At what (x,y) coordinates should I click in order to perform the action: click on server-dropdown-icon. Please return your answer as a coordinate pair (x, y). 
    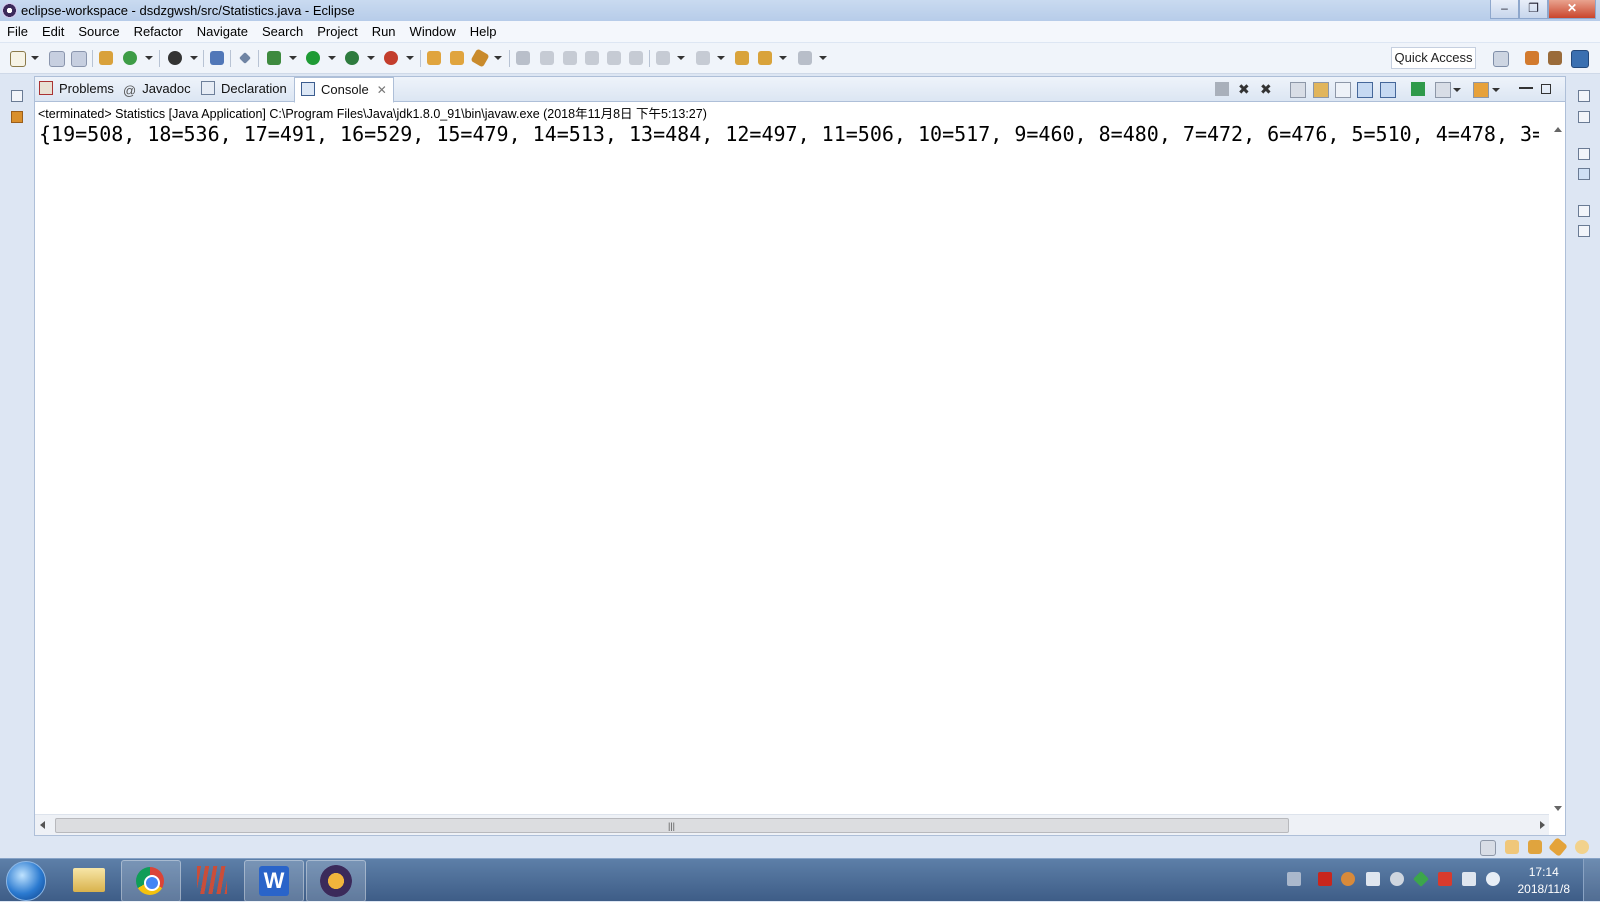
    Looking at the image, I should click on (194, 58).